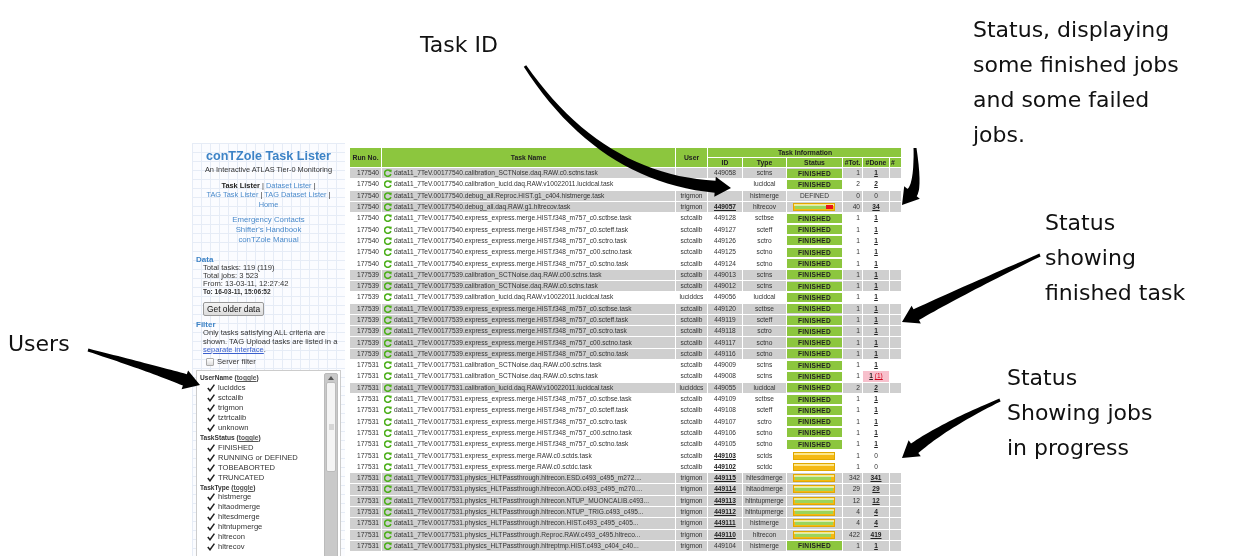 The image size is (1236, 556). I want to click on callout-label: Status showing finished task, so click(1115, 258).